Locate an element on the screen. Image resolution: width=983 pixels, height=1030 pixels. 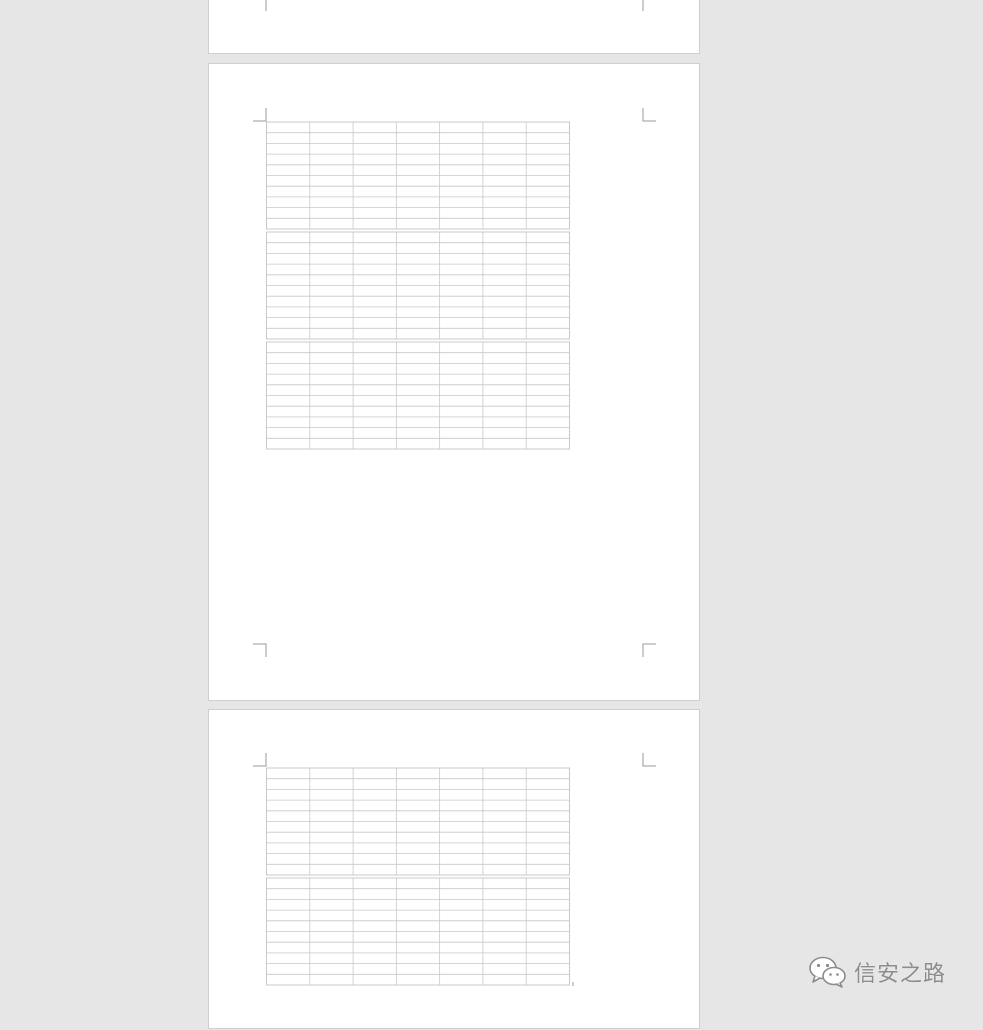
margin-marks is located at coordinates (454, 5).